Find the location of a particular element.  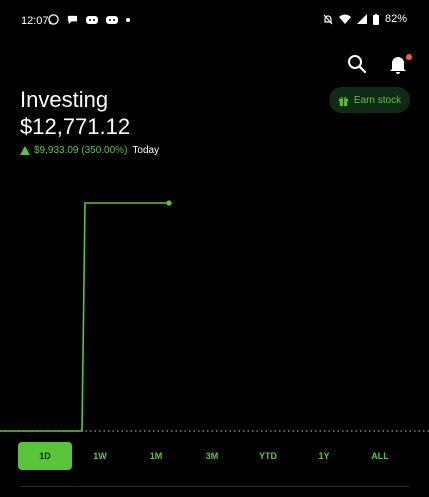

change-period: Today is located at coordinates (146, 150).